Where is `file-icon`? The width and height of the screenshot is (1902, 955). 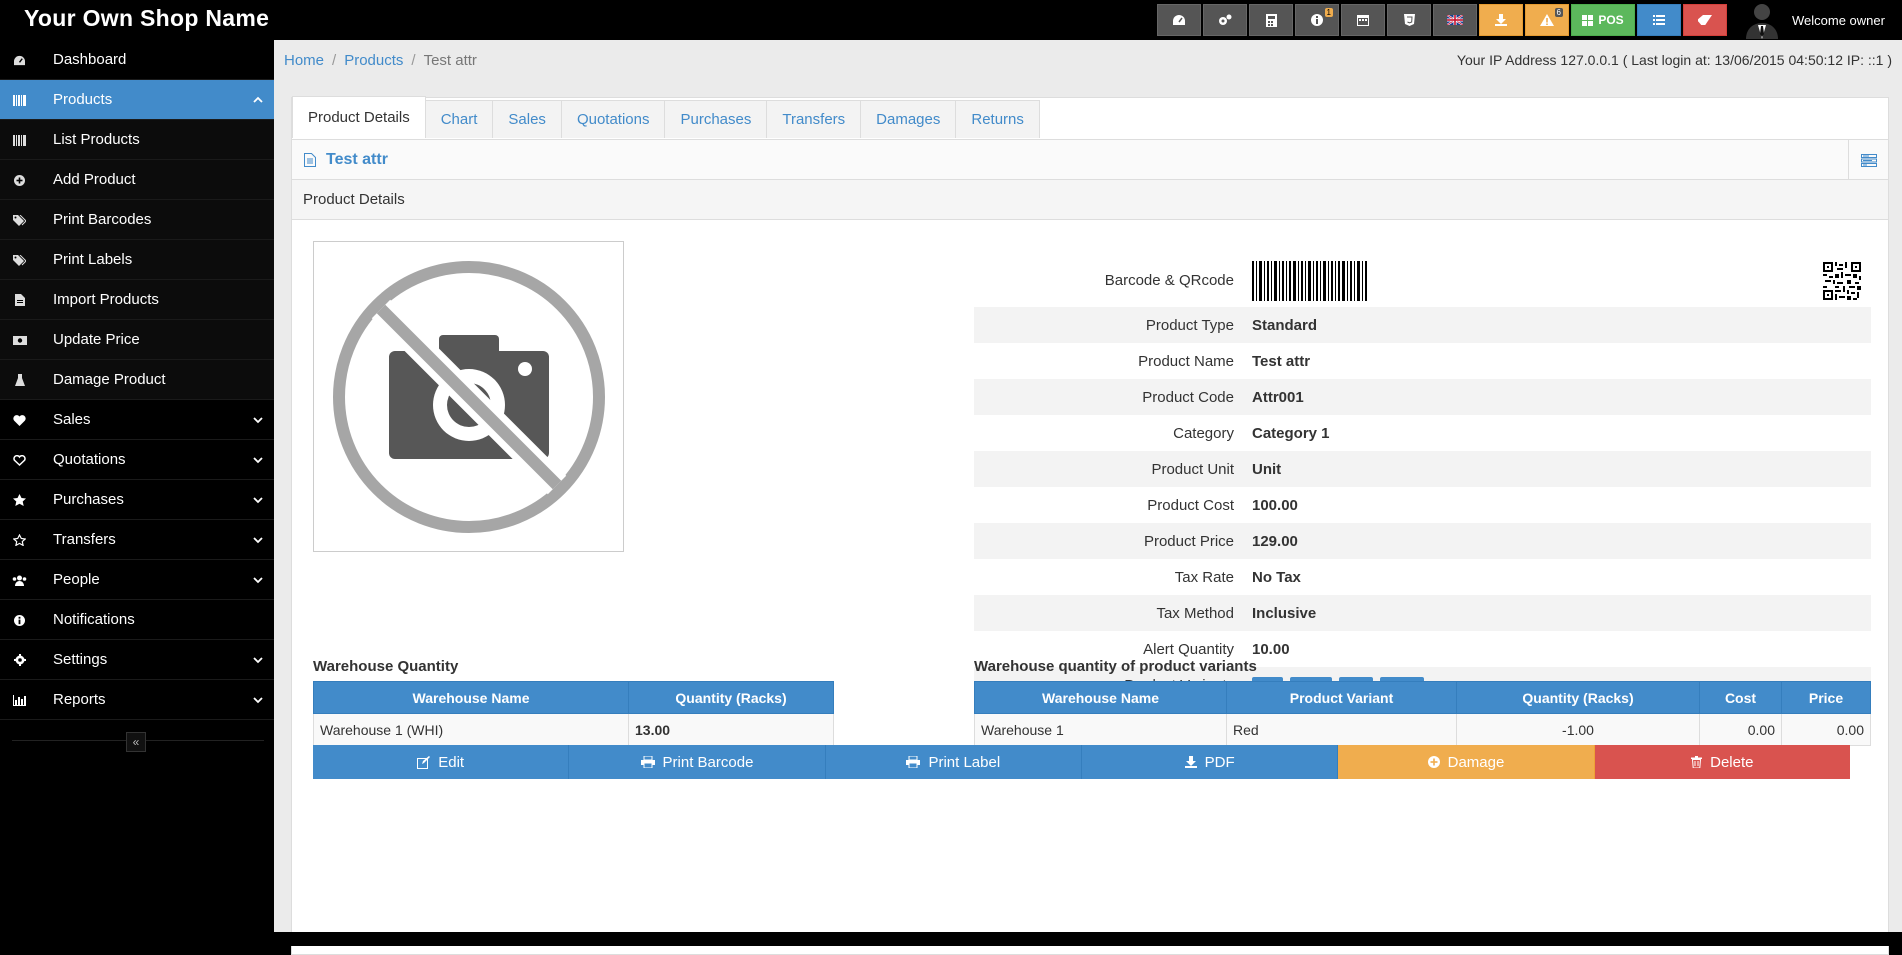
file-icon is located at coordinates (19, 300).